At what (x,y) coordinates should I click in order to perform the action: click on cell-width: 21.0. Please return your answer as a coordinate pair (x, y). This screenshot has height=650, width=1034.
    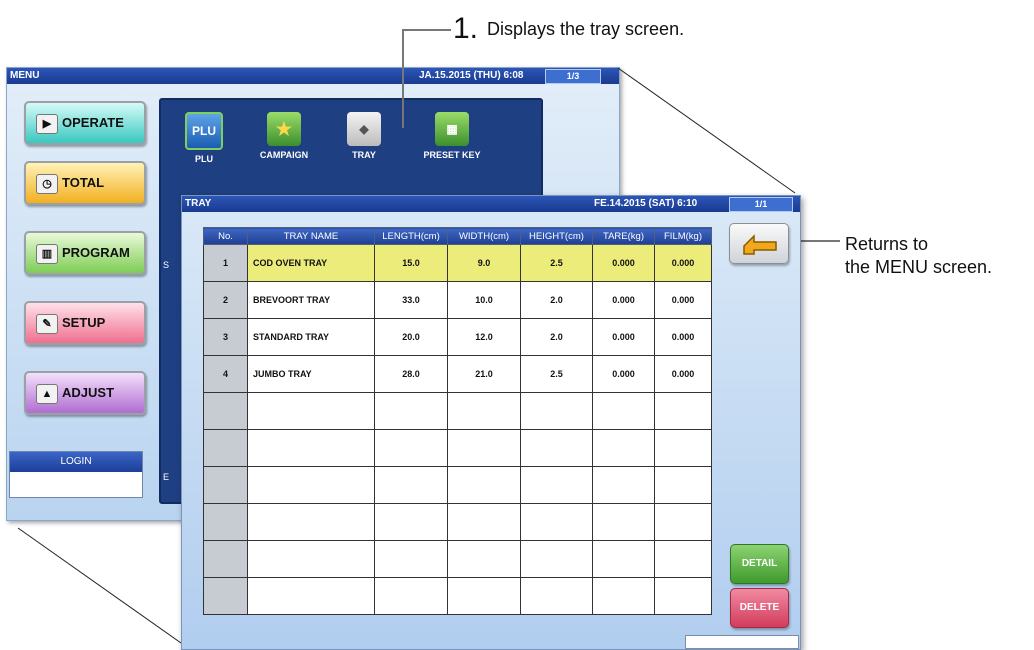
    Looking at the image, I should click on (484, 374).